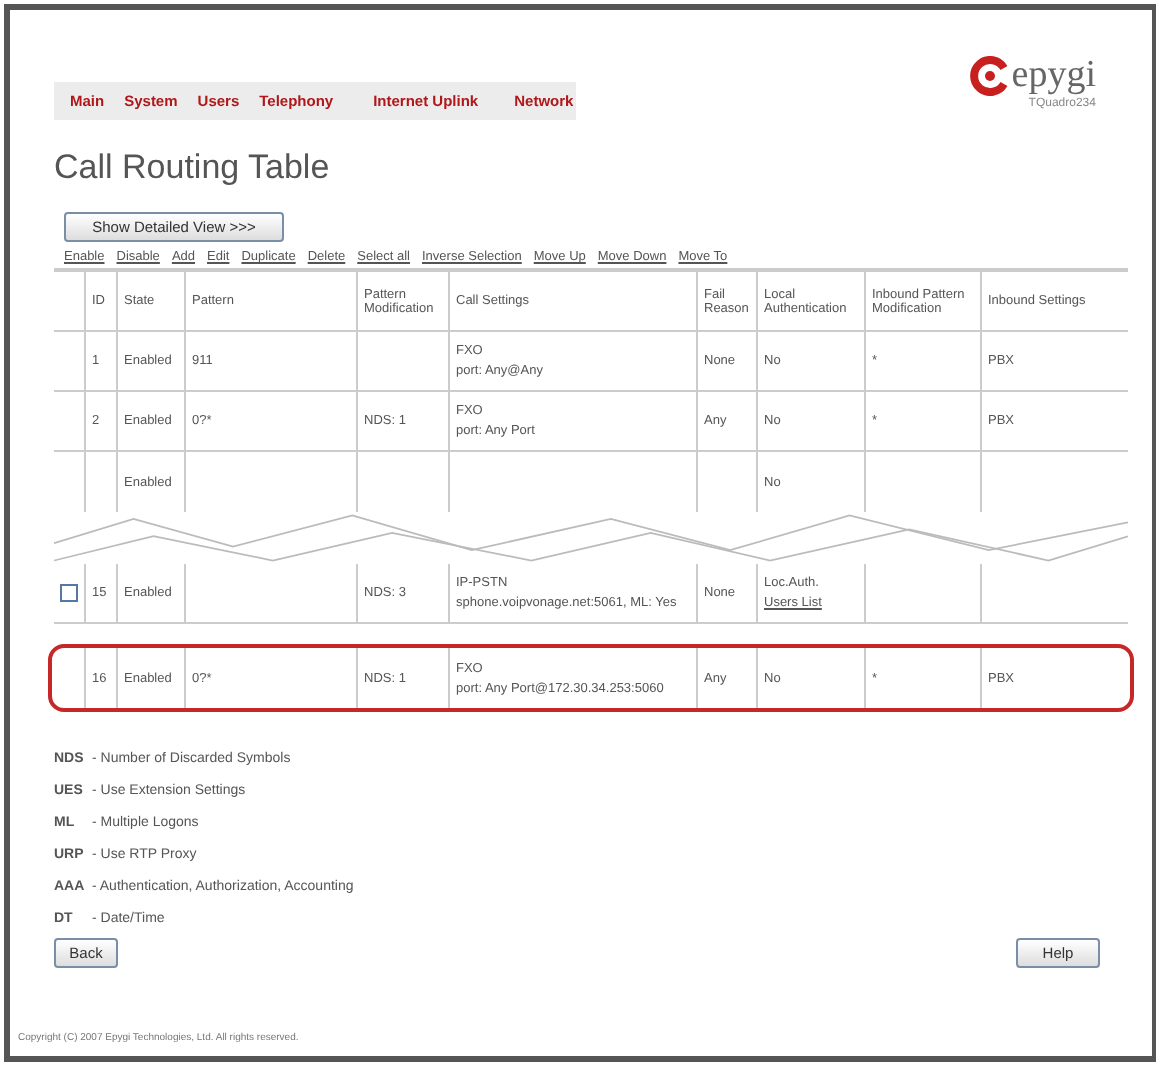  What do you see at coordinates (69, 593) in the screenshot?
I see `row-checkbox` at bounding box center [69, 593].